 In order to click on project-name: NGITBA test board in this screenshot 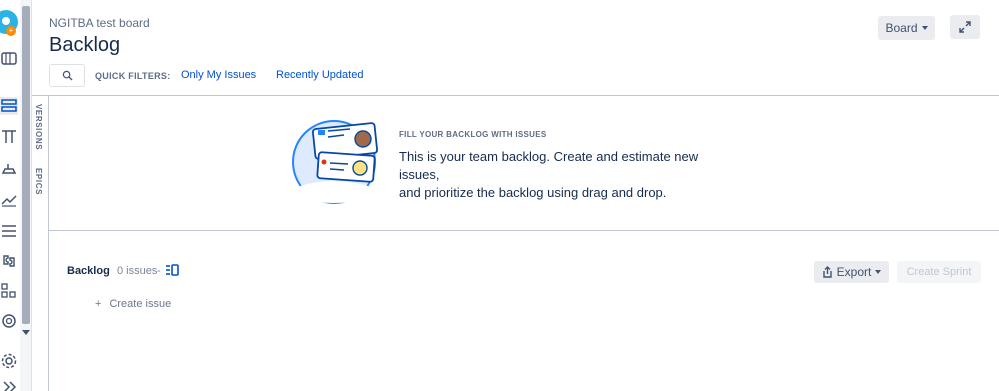, I will do `click(99, 23)`.